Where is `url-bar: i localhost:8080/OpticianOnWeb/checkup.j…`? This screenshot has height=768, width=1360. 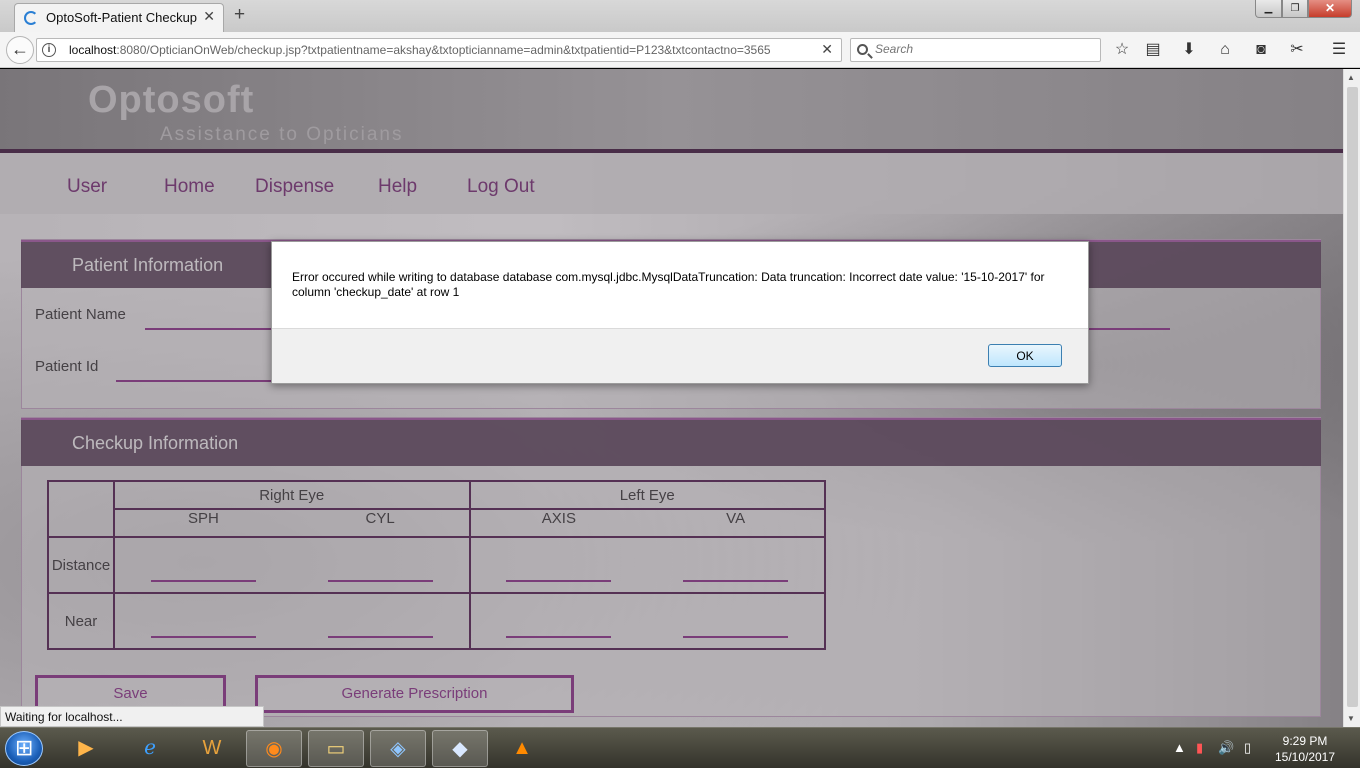 url-bar: i localhost:8080/OpticianOnWeb/checkup.j… is located at coordinates (439, 50).